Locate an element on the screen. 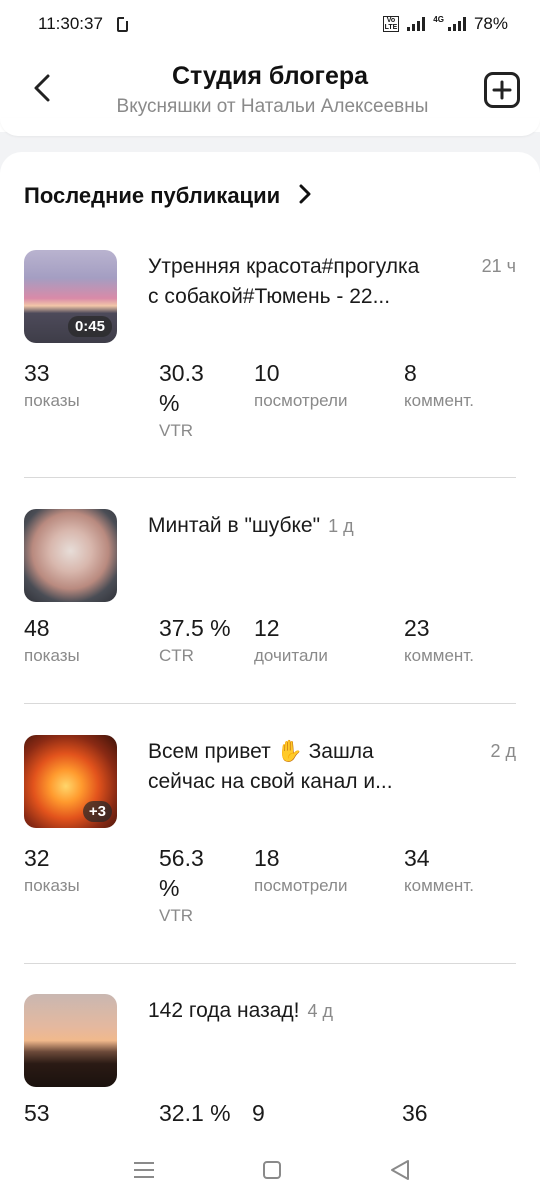 Image resolution: width=540 pixels, height=1200 pixels. channel-name: Вкусняшки от Натальи Алексеевны is located at coordinates (272, 106).